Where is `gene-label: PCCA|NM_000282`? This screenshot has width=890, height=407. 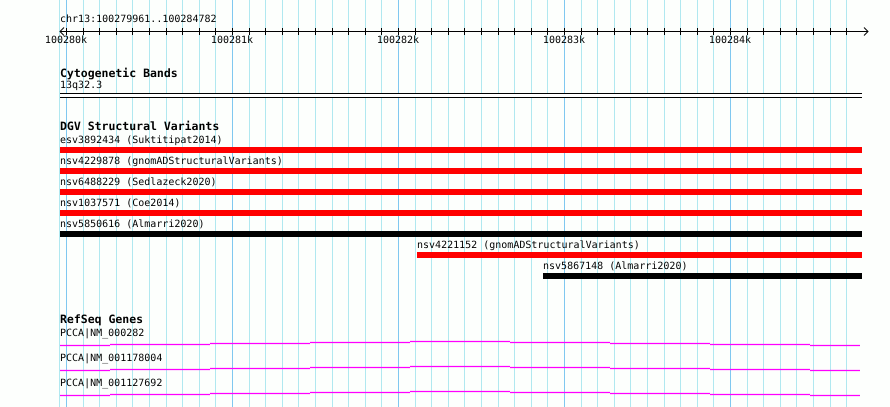 gene-label: PCCA|NM_000282 is located at coordinates (102, 333).